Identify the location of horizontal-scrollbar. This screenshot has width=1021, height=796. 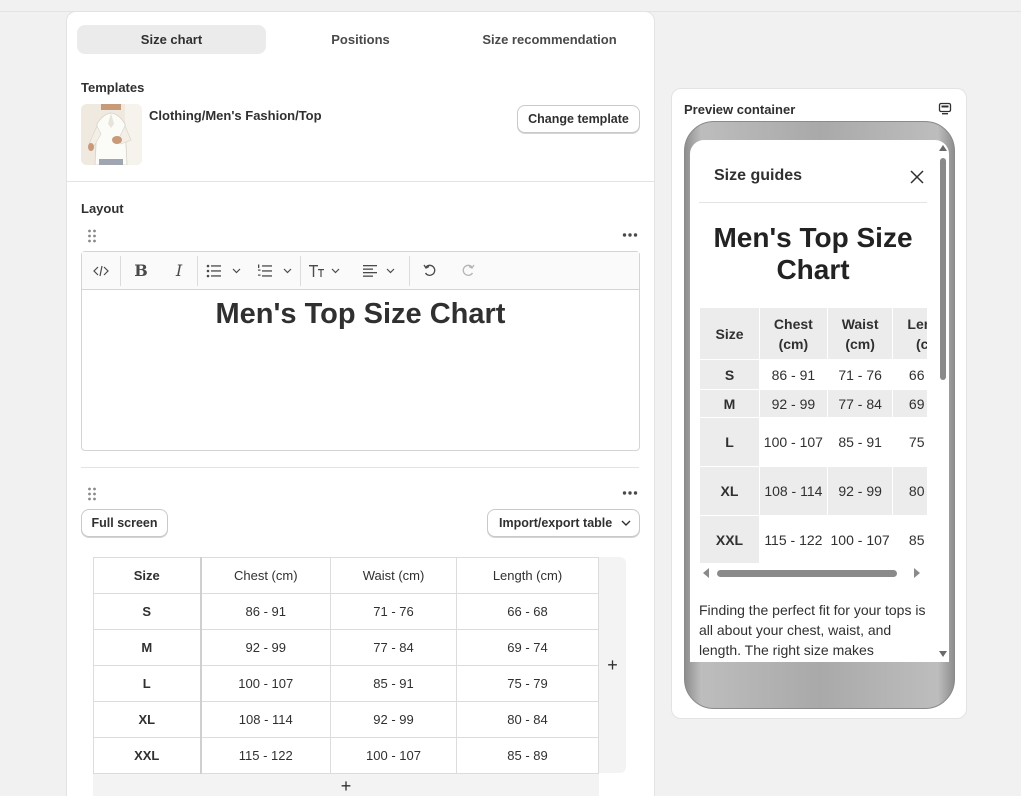
(813, 573).